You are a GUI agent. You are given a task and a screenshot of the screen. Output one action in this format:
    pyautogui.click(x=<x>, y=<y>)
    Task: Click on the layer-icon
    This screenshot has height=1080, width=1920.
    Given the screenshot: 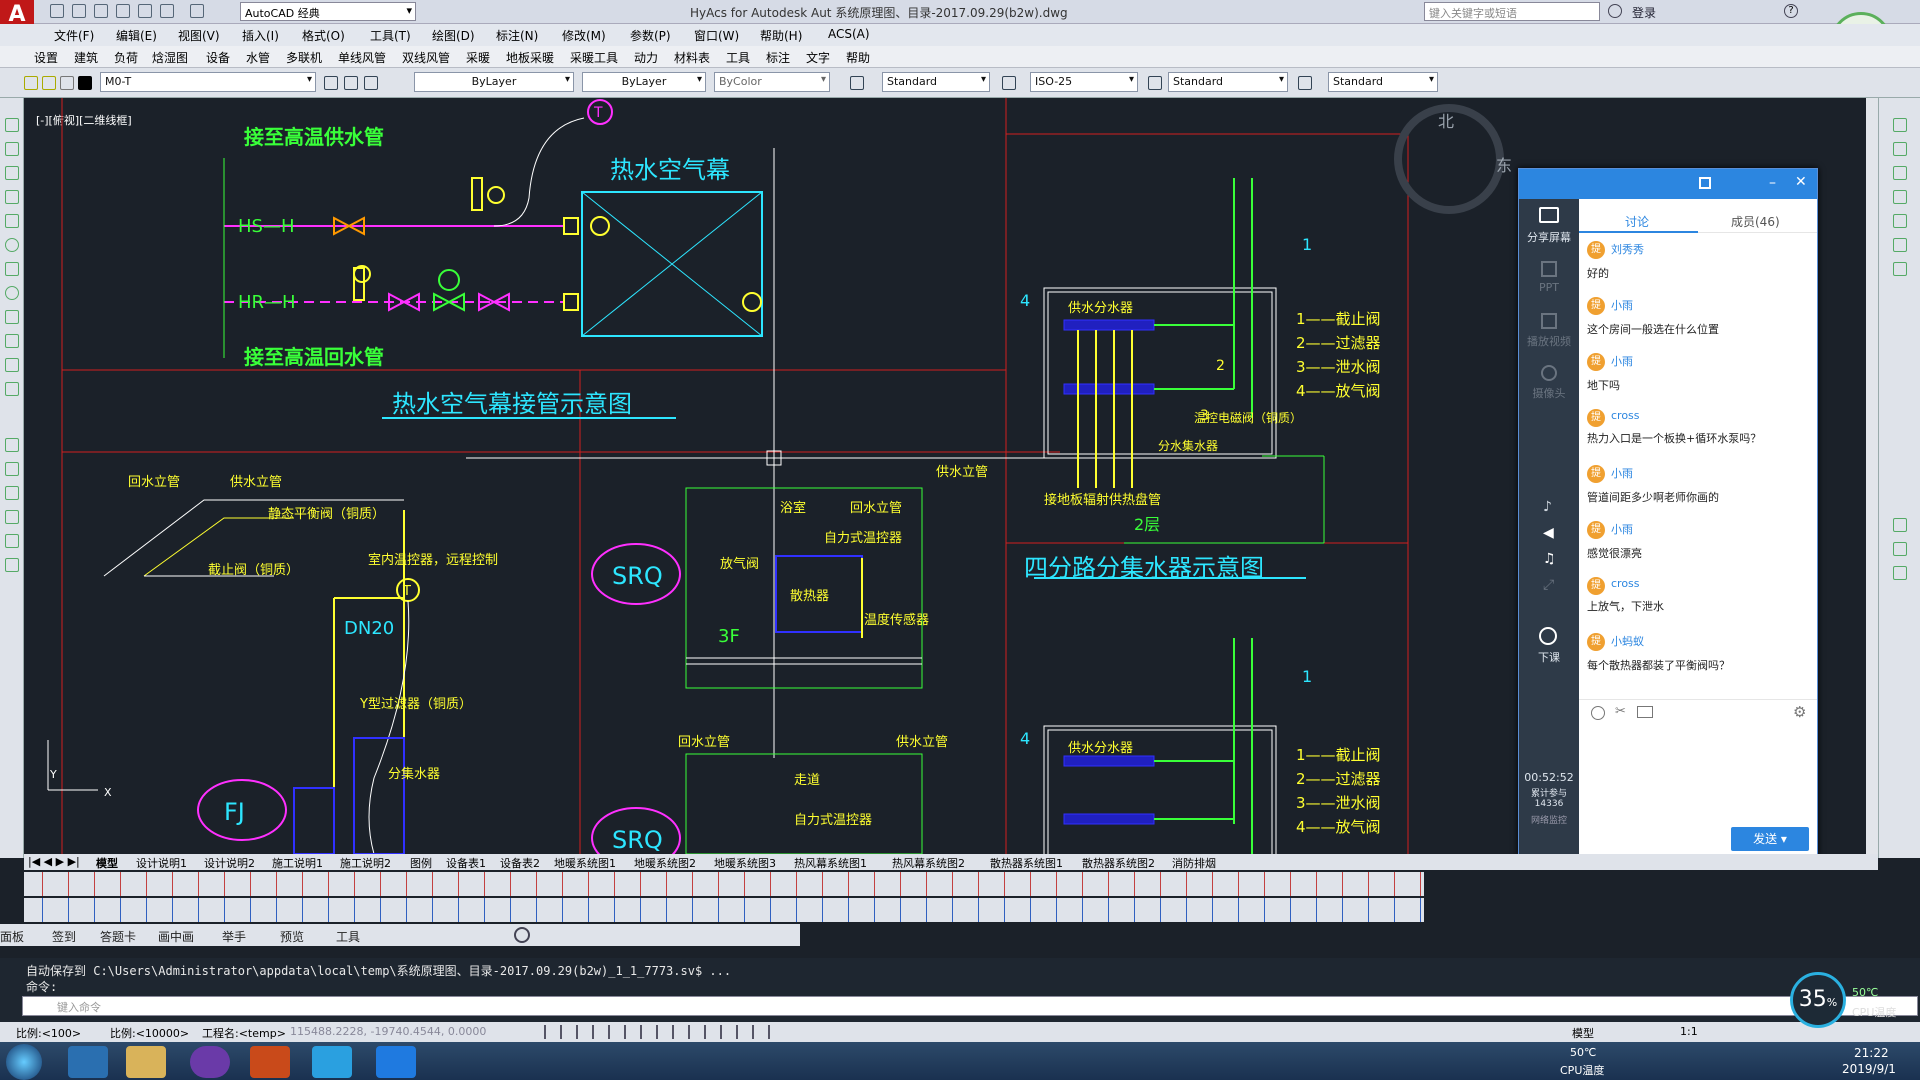 What is the action you would take?
    pyautogui.click(x=1900, y=525)
    